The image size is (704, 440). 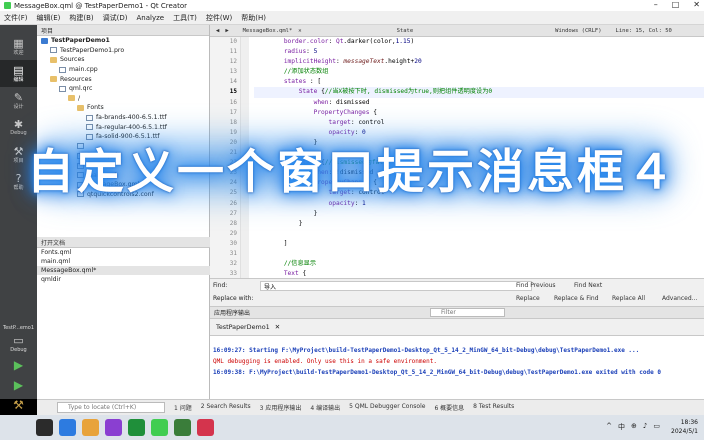 What do you see at coordinates (123, 70) in the screenshot?
I see `tree-item: main.cpp` at bounding box center [123, 70].